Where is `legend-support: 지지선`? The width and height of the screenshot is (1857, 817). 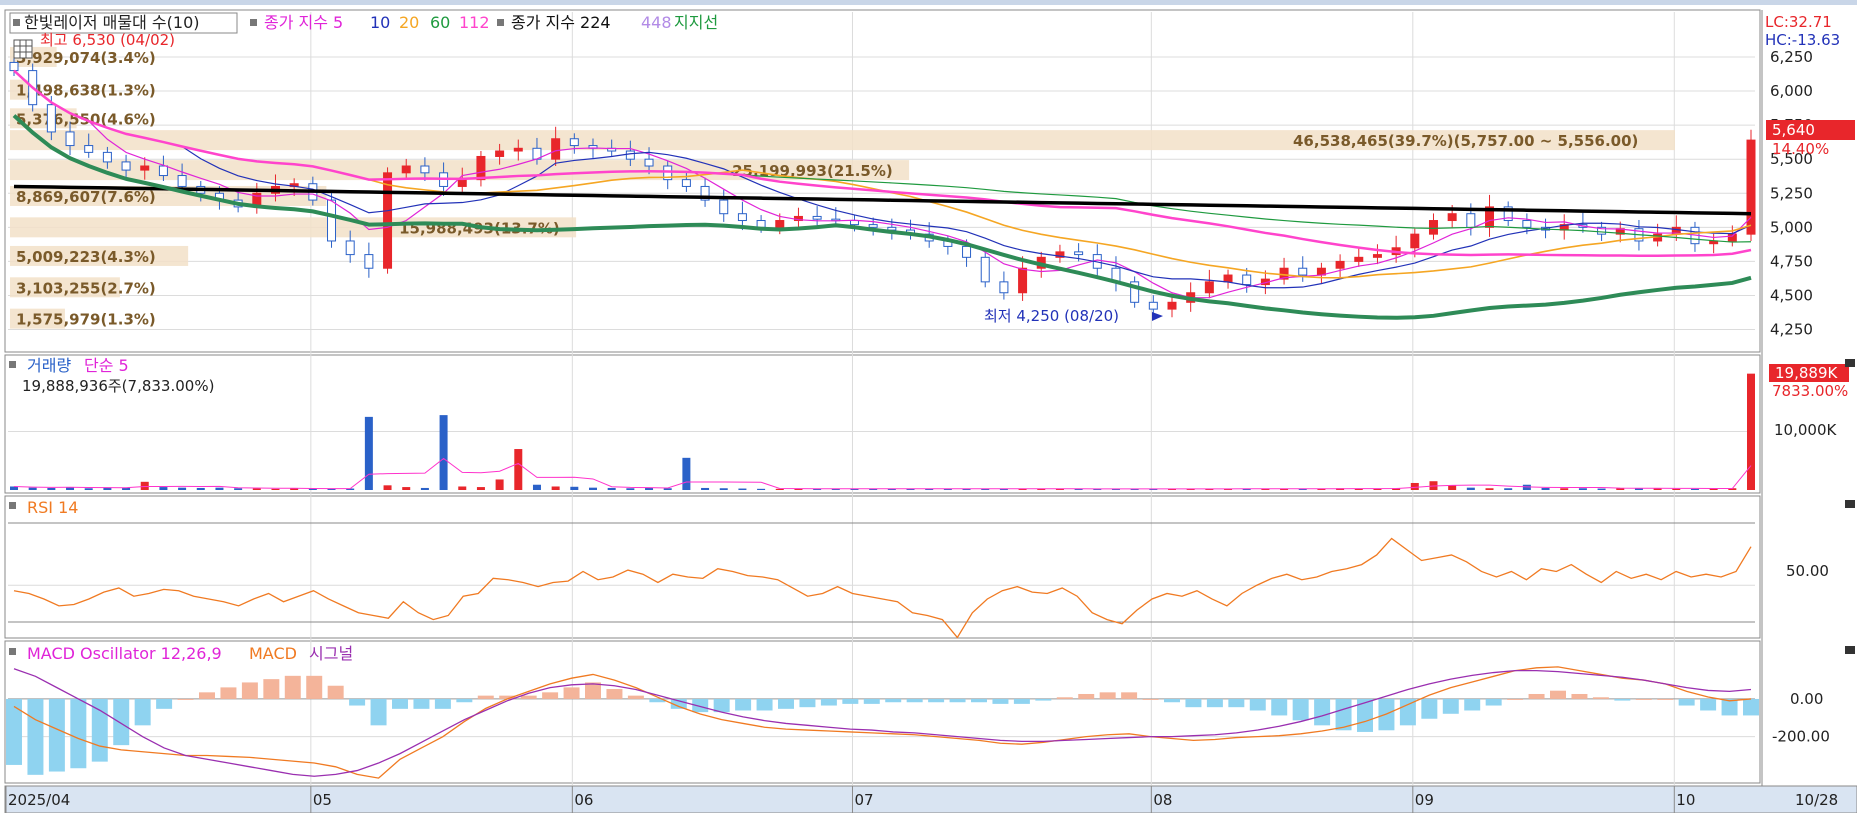 legend-support: 지지선 is located at coordinates (696, 22).